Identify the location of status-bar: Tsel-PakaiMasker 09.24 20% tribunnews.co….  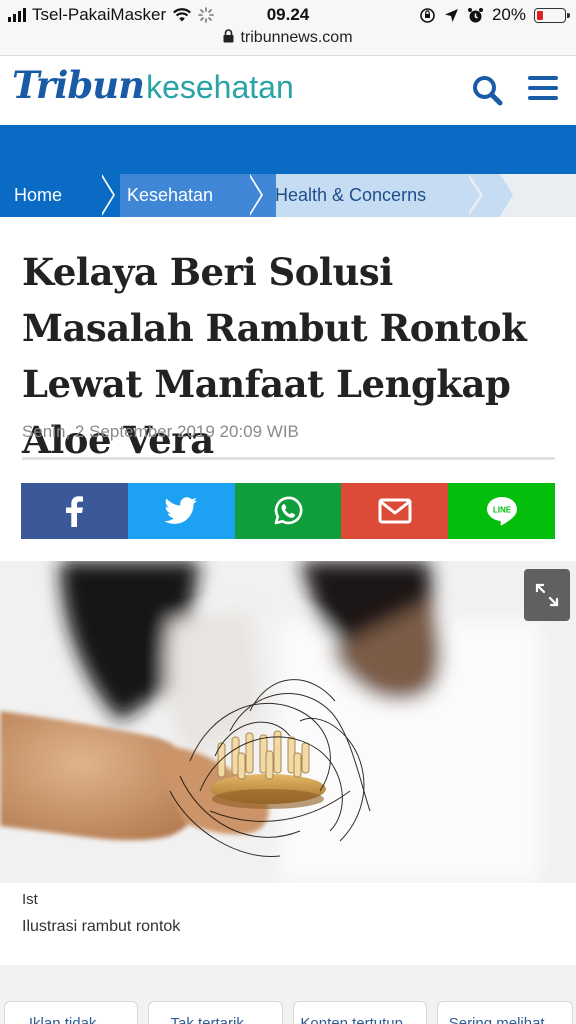
(288, 28).